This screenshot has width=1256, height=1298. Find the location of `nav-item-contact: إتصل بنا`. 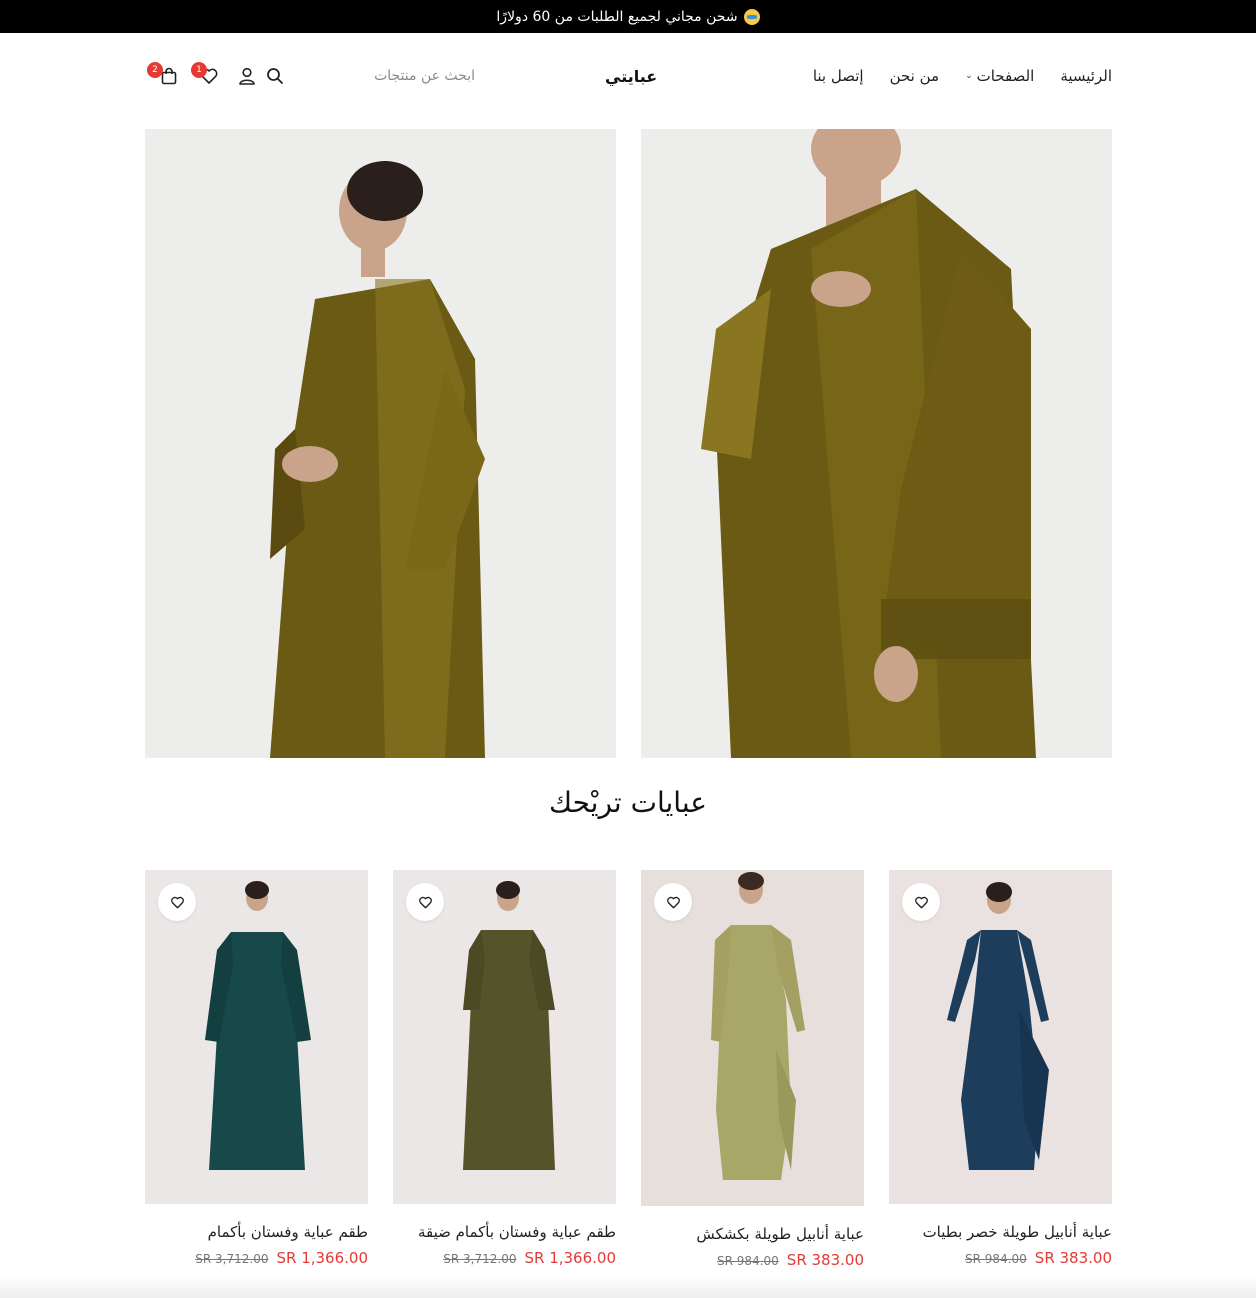

nav-item-contact: إتصل بنا is located at coordinates (838, 76).